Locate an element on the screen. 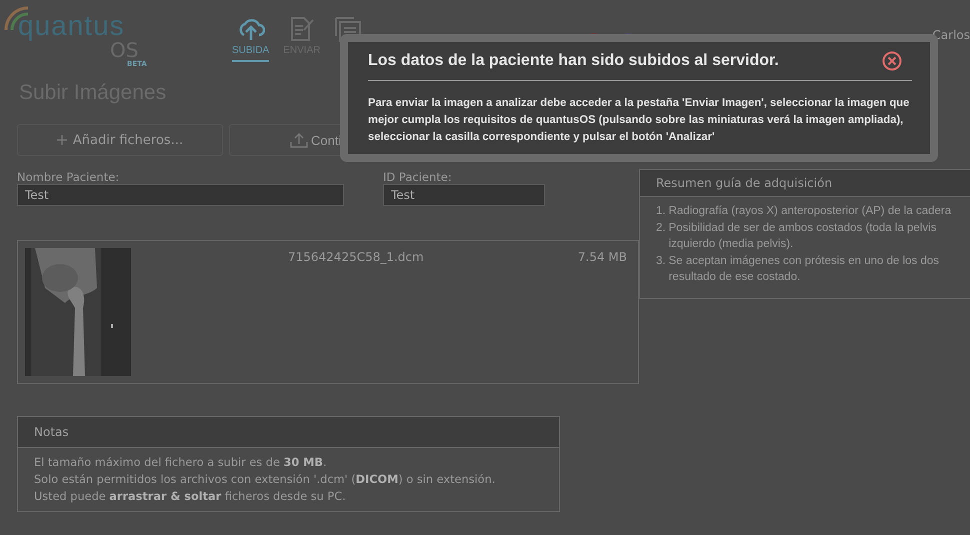 Image resolution: width=970 pixels, height=535 pixels. nav-tab: SUBIDA is located at coordinates (251, 39).